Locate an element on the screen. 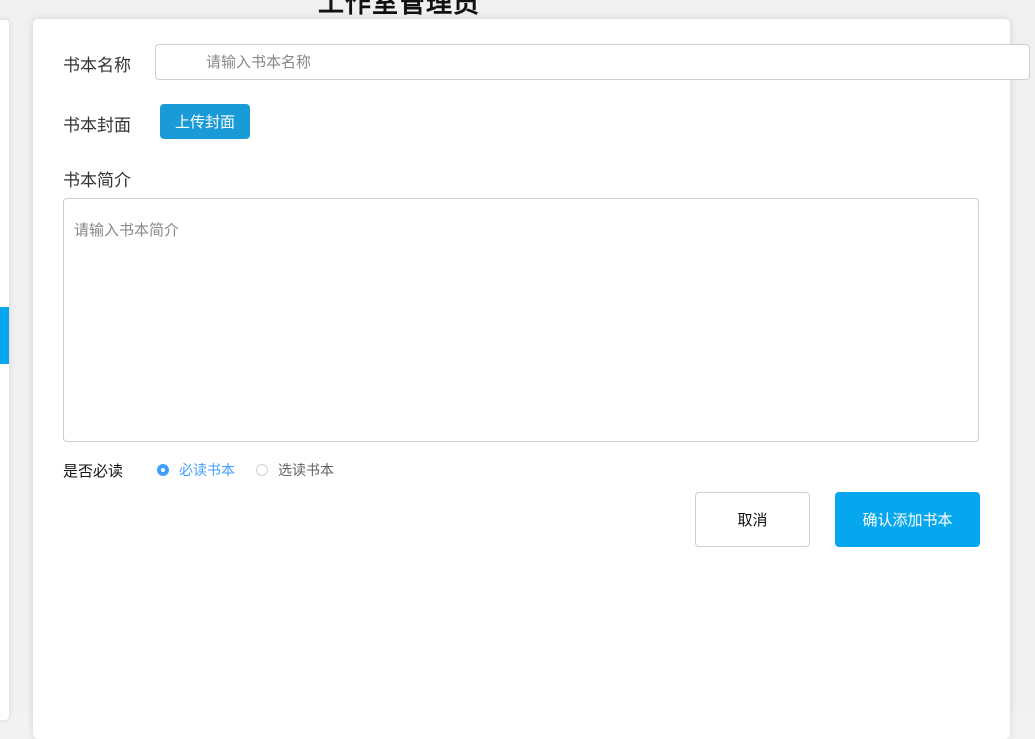 The height and width of the screenshot is (739, 1035). radio-unchecked-icon is located at coordinates (262, 470).